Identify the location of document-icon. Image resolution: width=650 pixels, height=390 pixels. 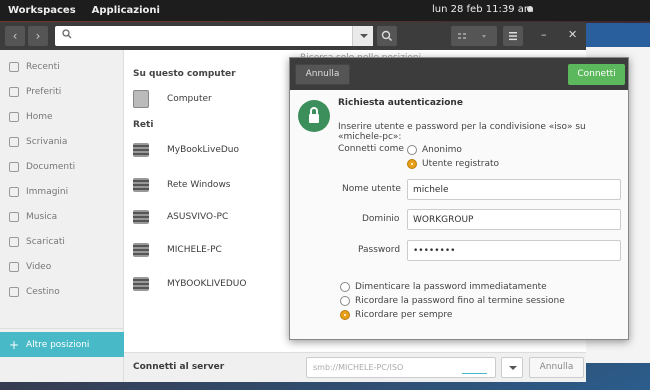
(14, 166).